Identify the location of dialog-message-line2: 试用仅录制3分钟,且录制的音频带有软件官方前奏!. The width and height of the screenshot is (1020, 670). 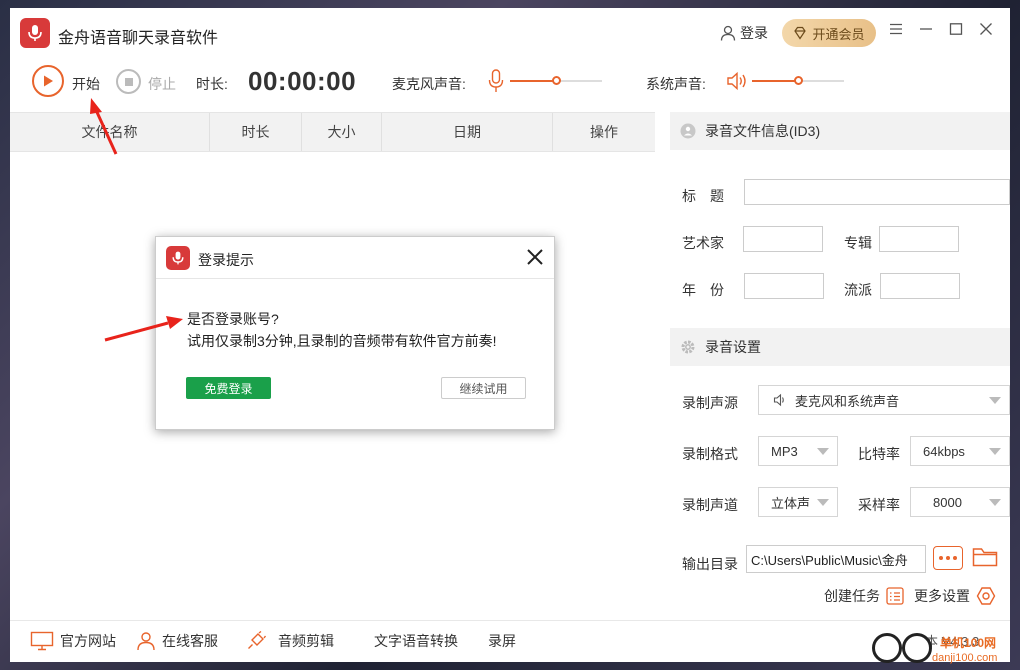
(342, 341).